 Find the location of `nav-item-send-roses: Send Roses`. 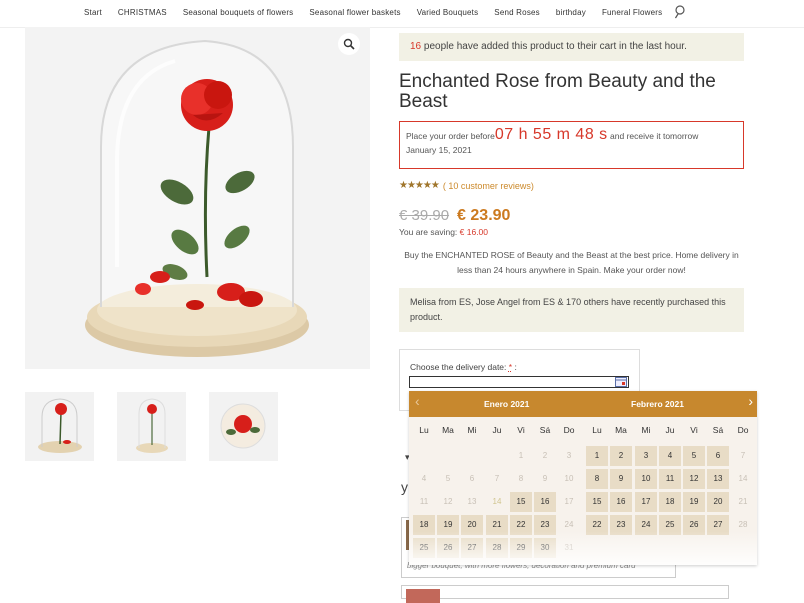

nav-item-send-roses: Send Roses is located at coordinates (517, 12).